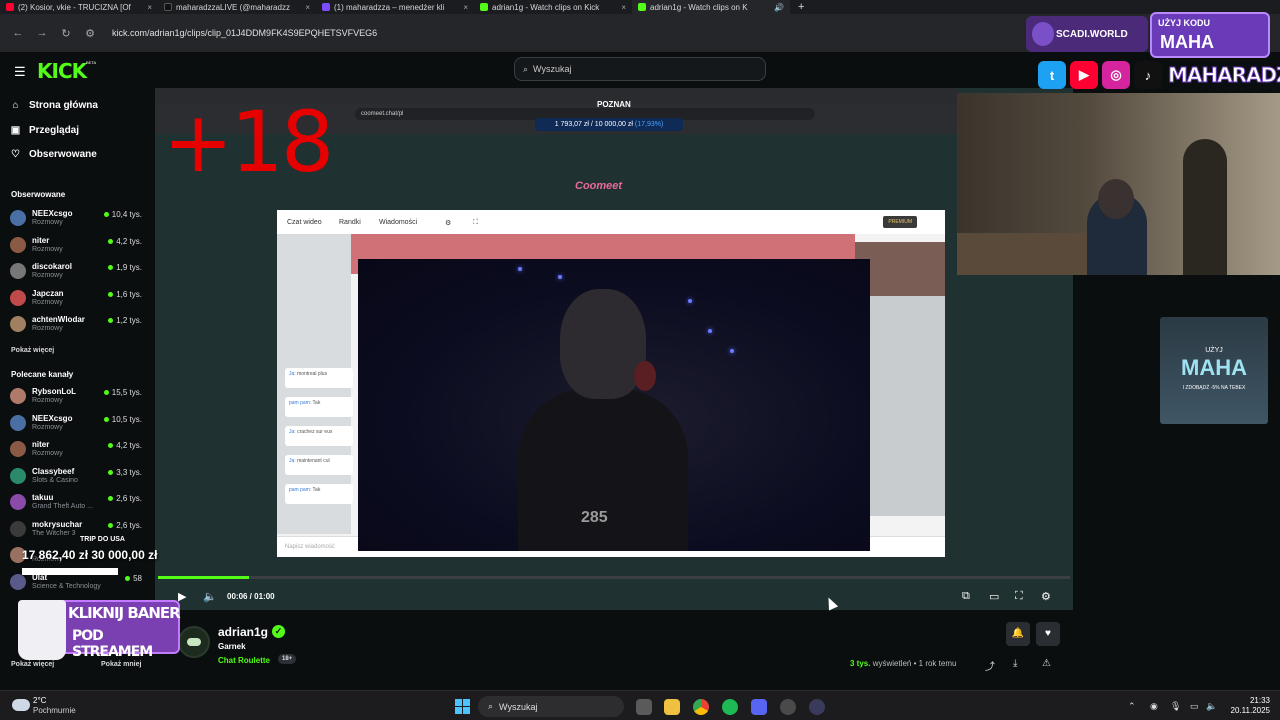  What do you see at coordinates (701, 707) in the screenshot?
I see `chrome-icon` at bounding box center [701, 707].